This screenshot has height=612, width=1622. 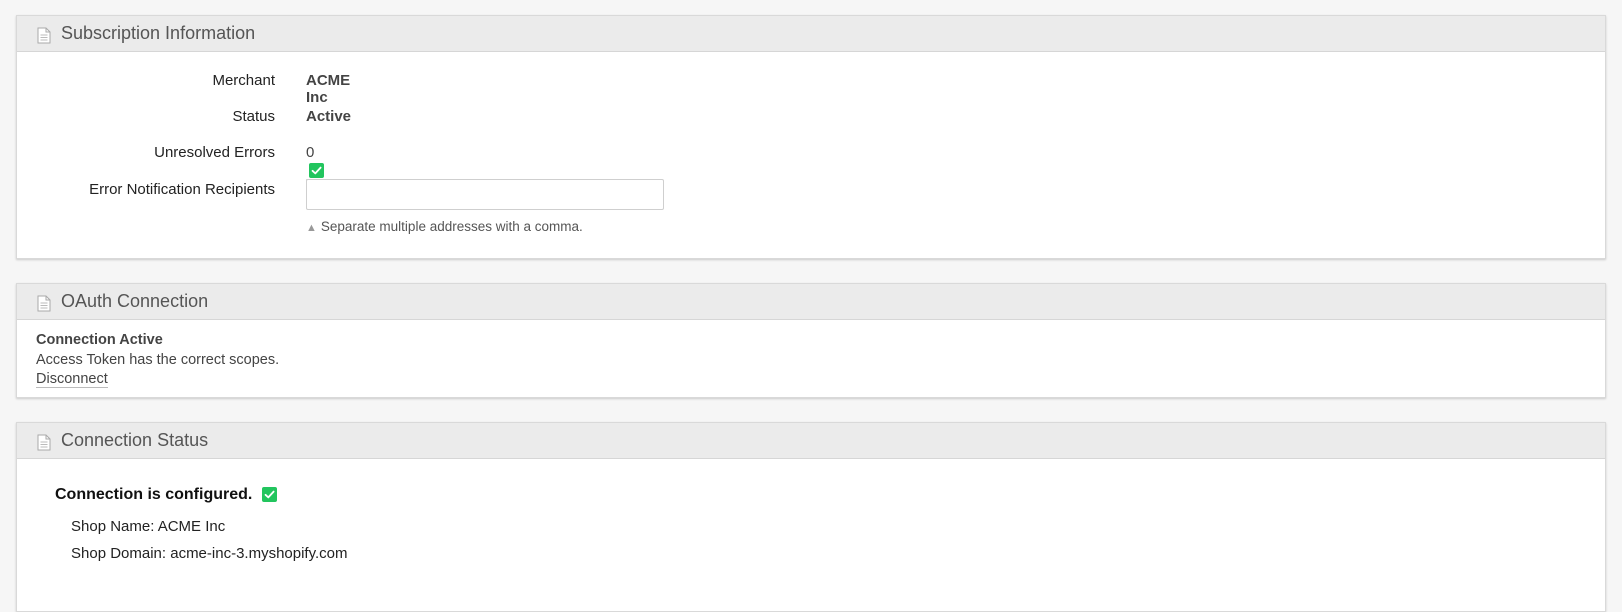 I want to click on panel-title: Subscription Information, so click(x=158, y=33).